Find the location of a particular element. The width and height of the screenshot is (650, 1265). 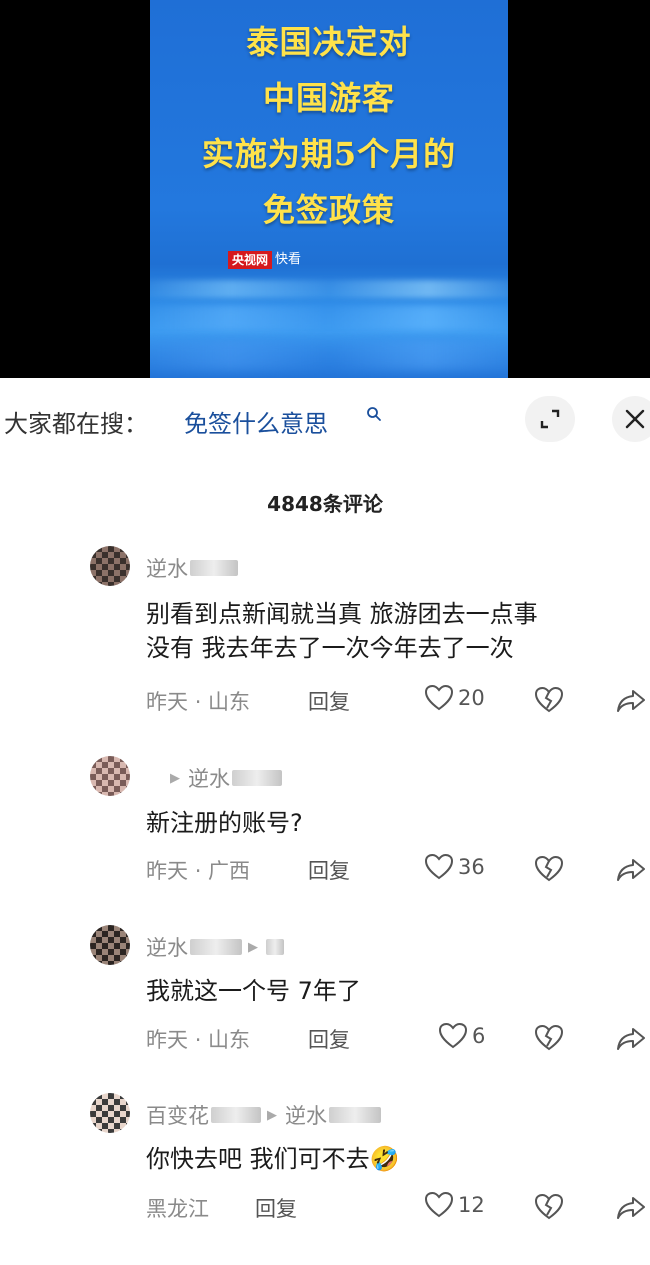

like-button: 12 is located at coordinates (454, 1205).